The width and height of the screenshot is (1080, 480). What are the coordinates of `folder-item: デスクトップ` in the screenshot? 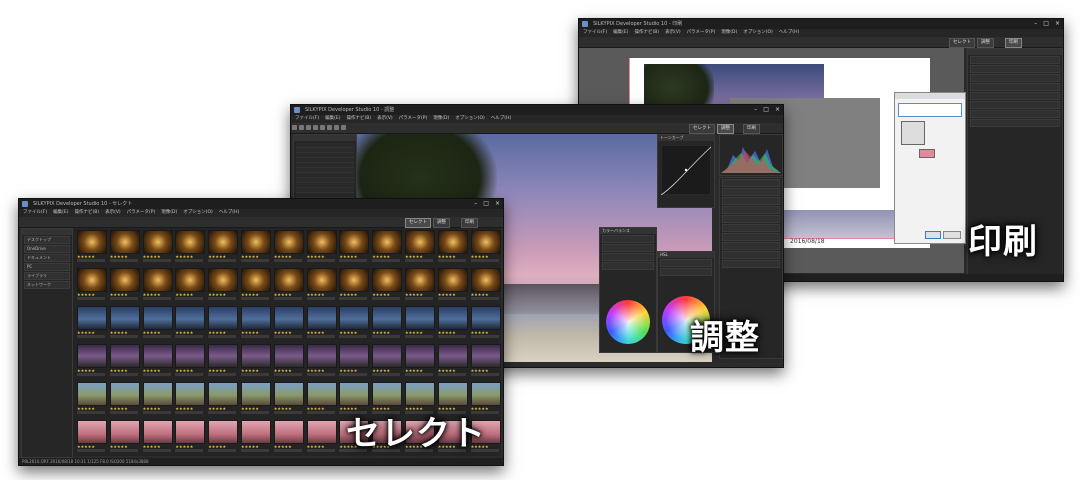 It's located at (47, 240).